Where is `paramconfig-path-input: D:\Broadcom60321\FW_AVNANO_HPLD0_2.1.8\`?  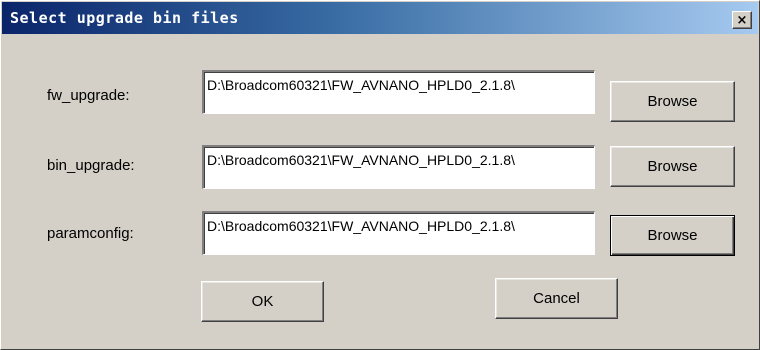
paramconfig-path-input: D:\Broadcom60321\FW_AVNANO_HPLD0_2.1.8\ is located at coordinates (398, 233).